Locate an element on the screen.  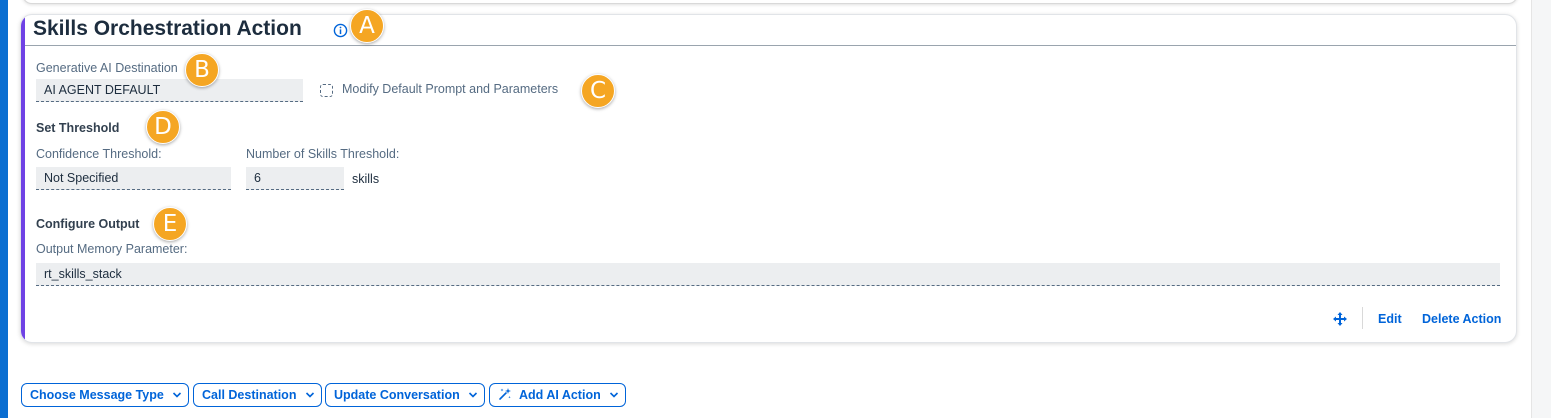
call-destination-button: Call Destination is located at coordinates (257, 395).